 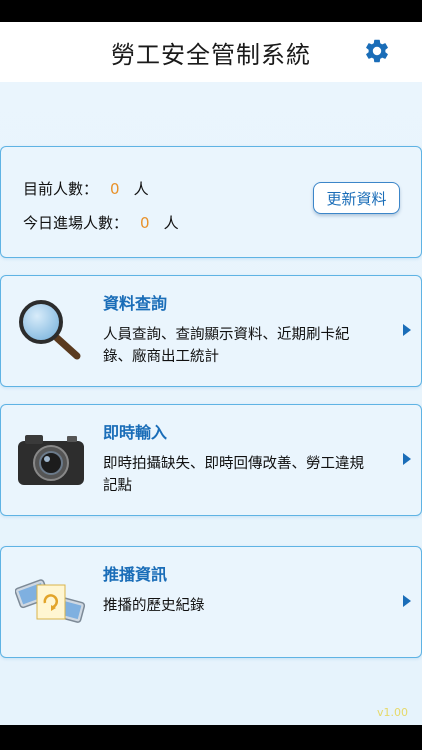 What do you see at coordinates (141, 189) in the screenshot?
I see `current-count-unit: 人` at bounding box center [141, 189].